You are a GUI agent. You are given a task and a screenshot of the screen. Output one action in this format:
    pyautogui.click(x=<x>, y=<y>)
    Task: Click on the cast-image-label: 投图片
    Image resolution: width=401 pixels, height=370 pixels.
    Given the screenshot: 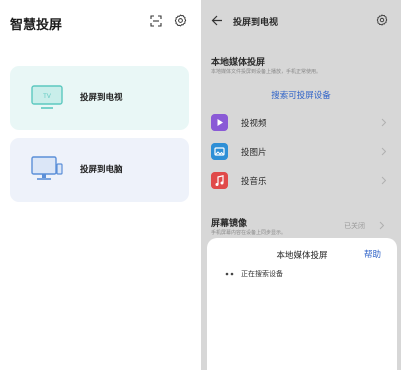 What is the action you would take?
    pyautogui.click(x=254, y=152)
    